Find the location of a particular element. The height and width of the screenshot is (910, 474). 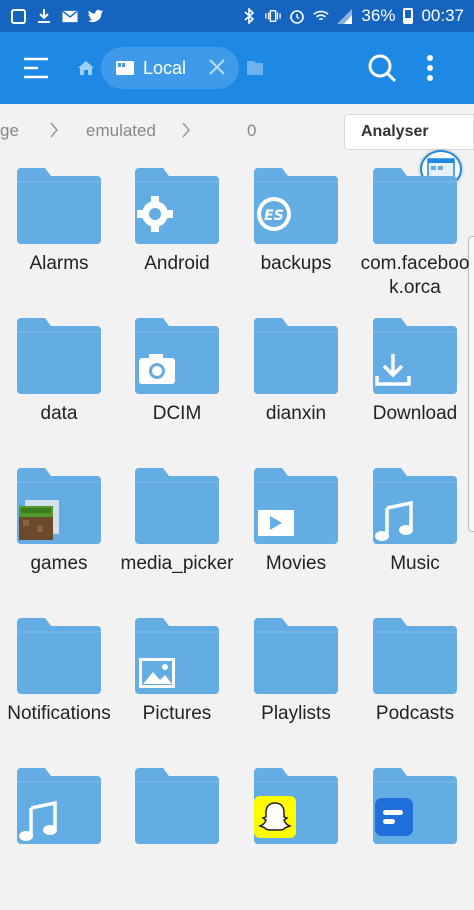

folder-label: Podcasts is located at coordinates (415, 713).